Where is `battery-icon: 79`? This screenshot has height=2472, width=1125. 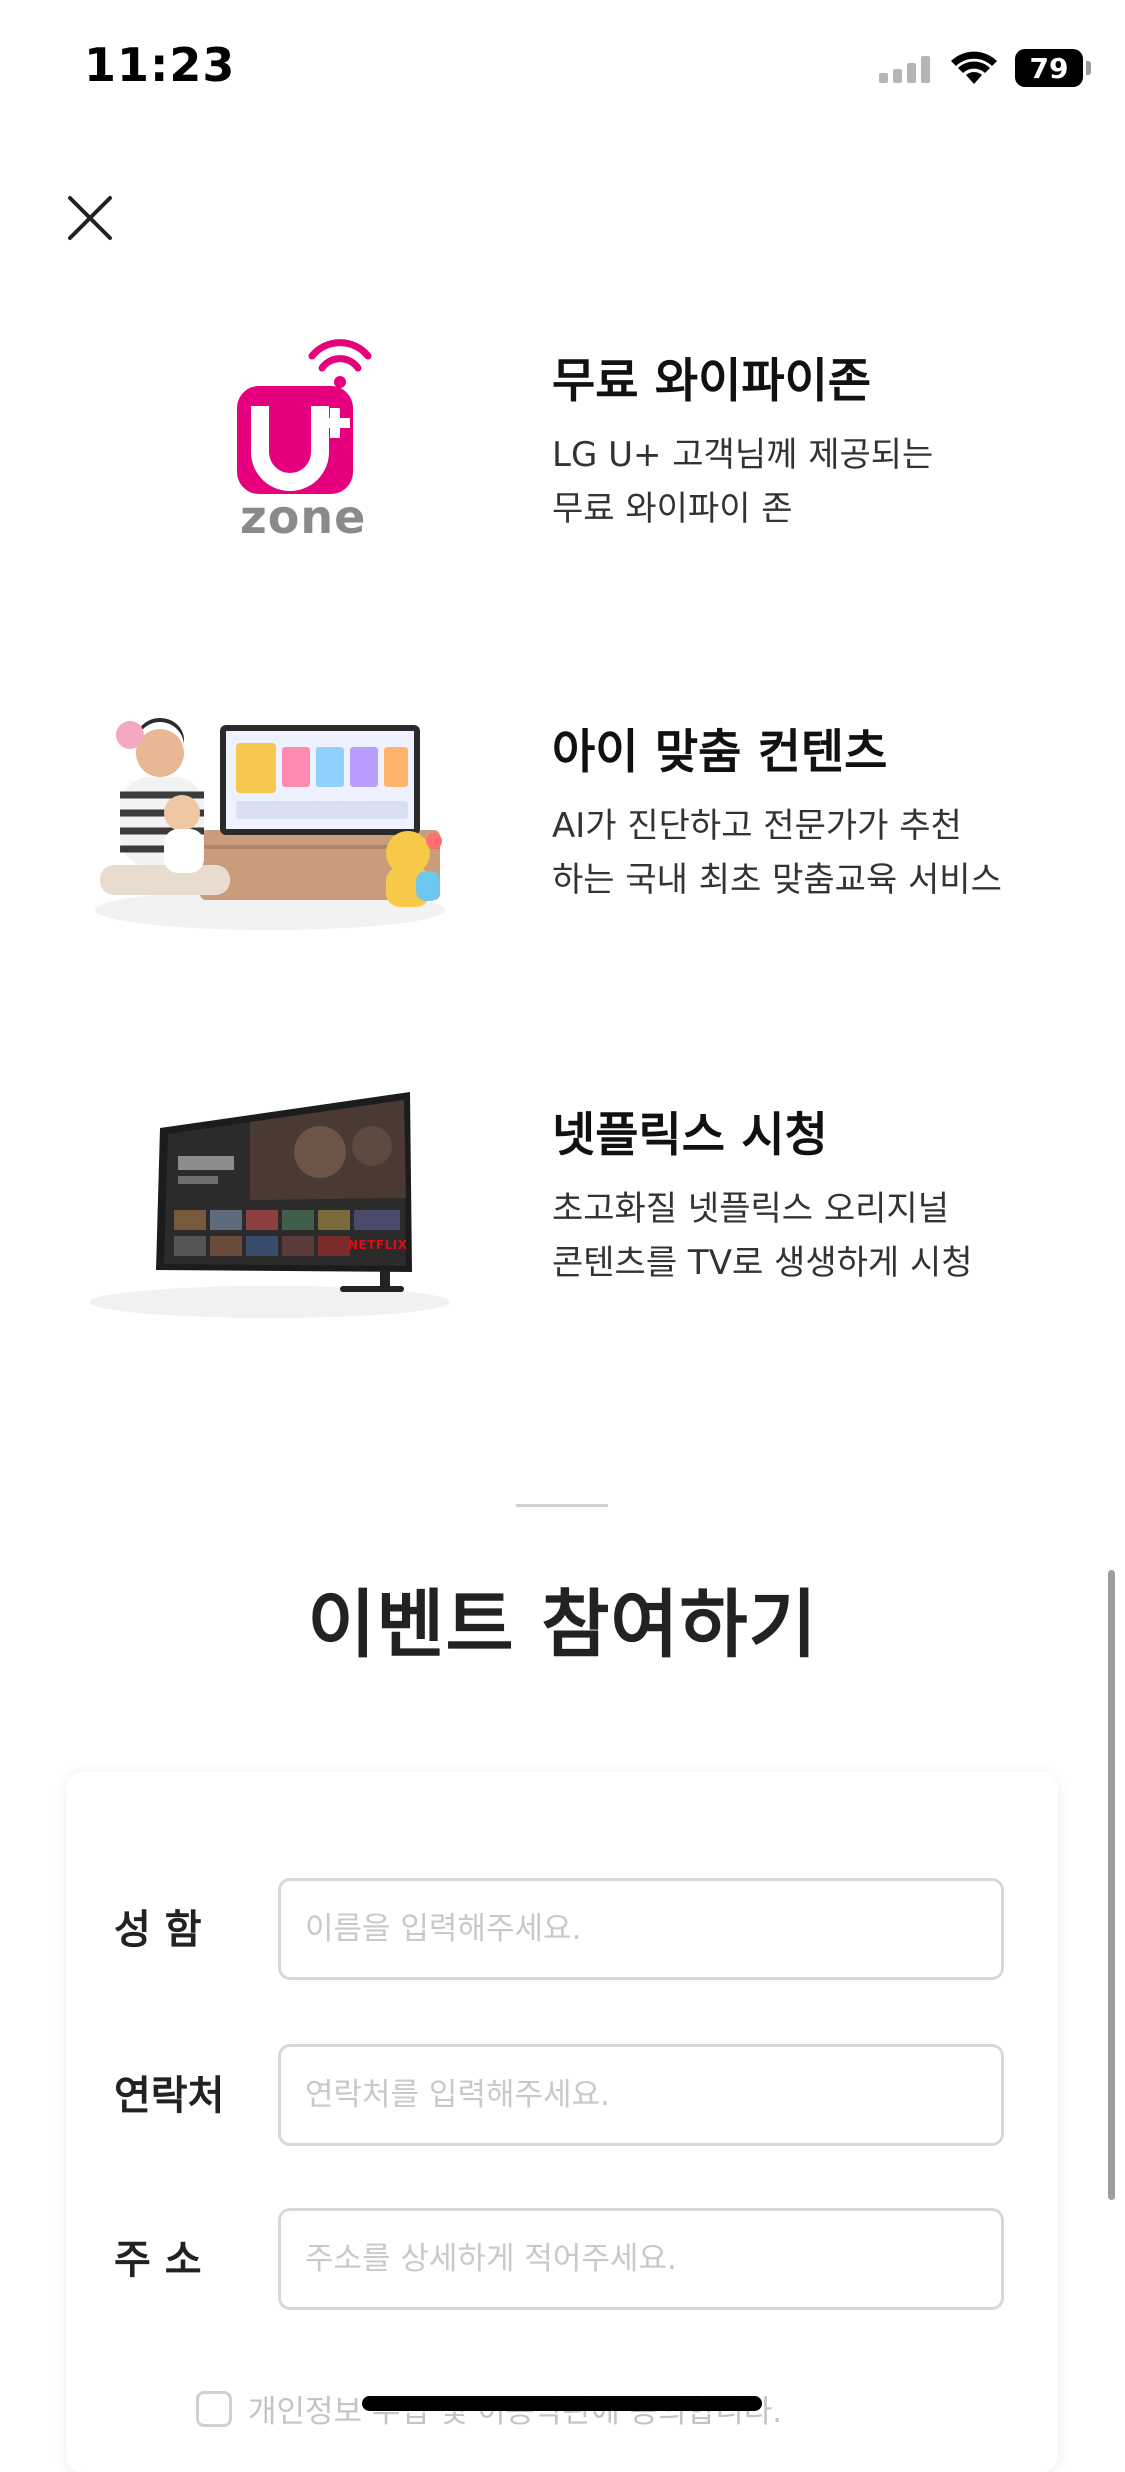 battery-icon: 79 is located at coordinates (1053, 68).